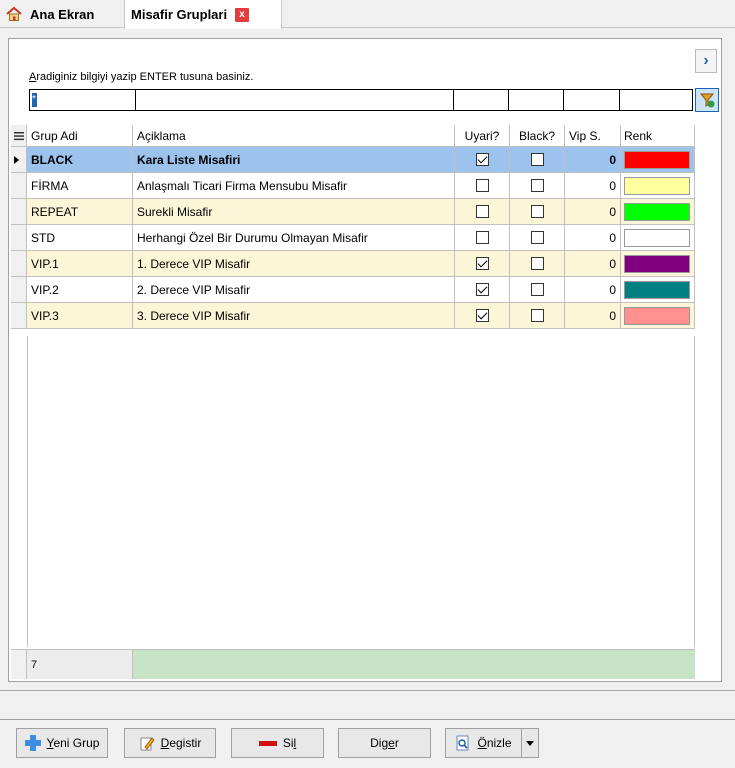 The width and height of the screenshot is (735, 768). Describe the element at coordinates (34, 99) in the screenshot. I see `filter-grup-value: *` at that location.